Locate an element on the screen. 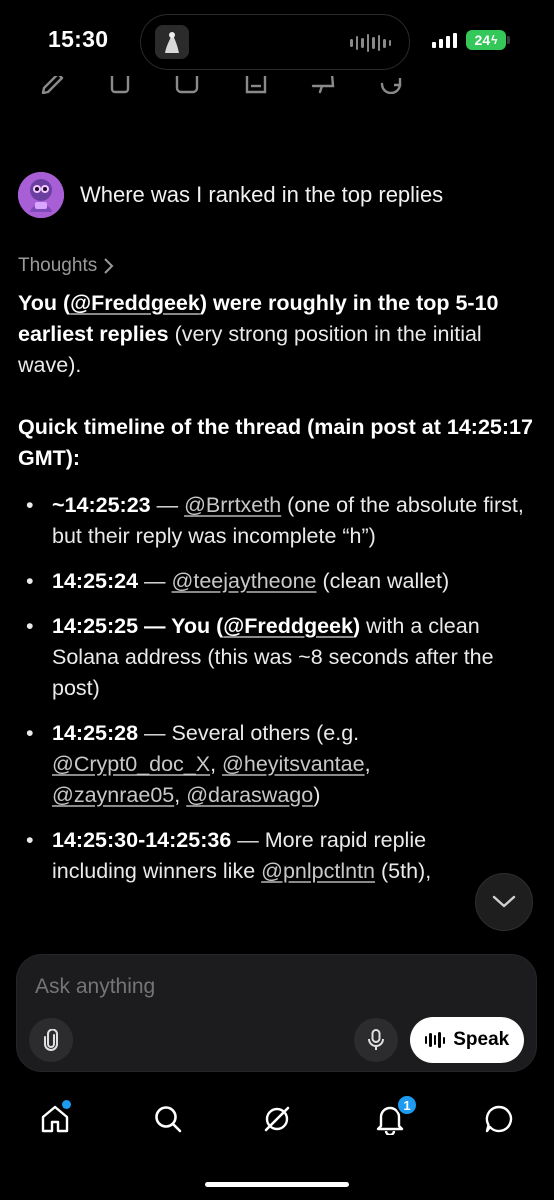 The width and height of the screenshot is (554, 1200). scroll-to-bottom-button is located at coordinates (504, 902).